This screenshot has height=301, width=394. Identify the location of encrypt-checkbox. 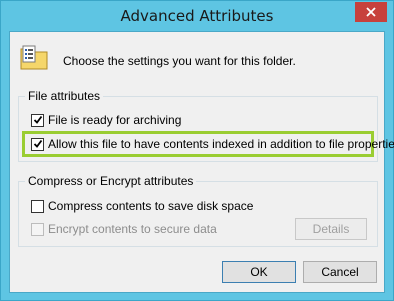
(37, 229).